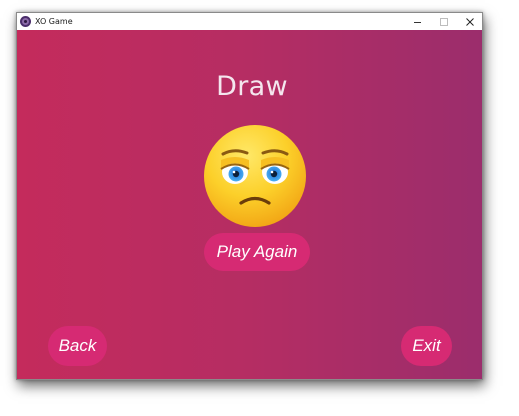 This screenshot has width=519, height=416. I want to click on play-again-button: Play Again, so click(257, 252).